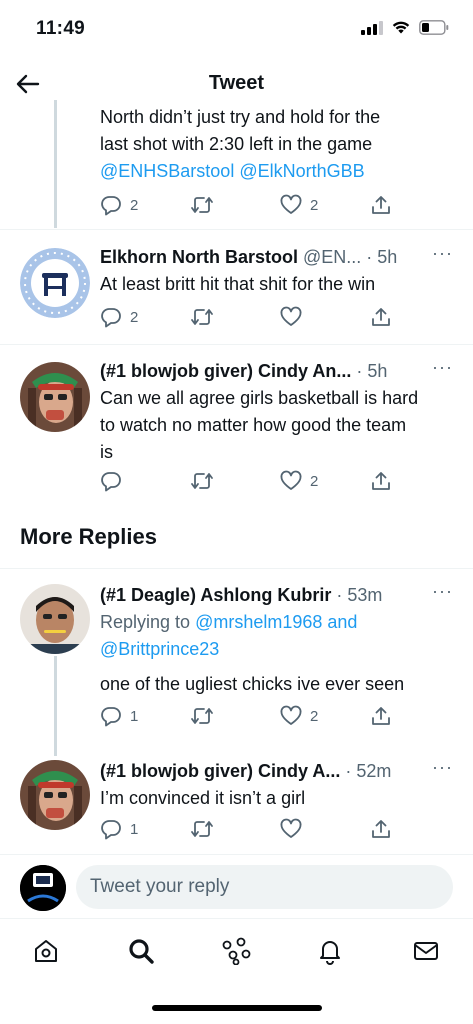 The width and height of the screenshot is (473, 1024). Describe the element at coordinates (159, 649) in the screenshot. I see `mention-link: @Brittprince23` at that location.